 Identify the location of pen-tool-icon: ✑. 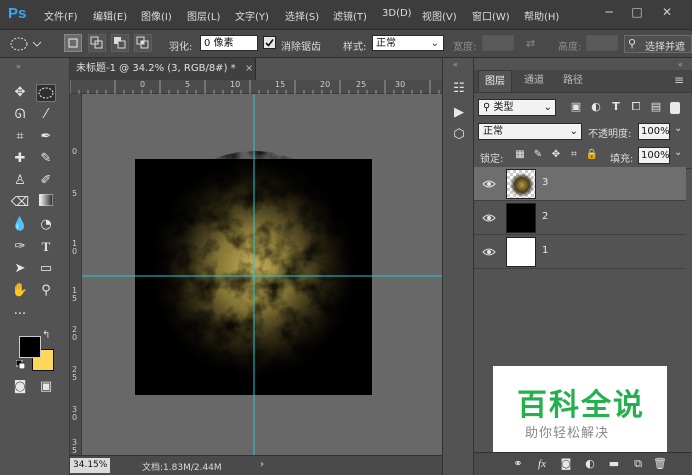
(20, 247).